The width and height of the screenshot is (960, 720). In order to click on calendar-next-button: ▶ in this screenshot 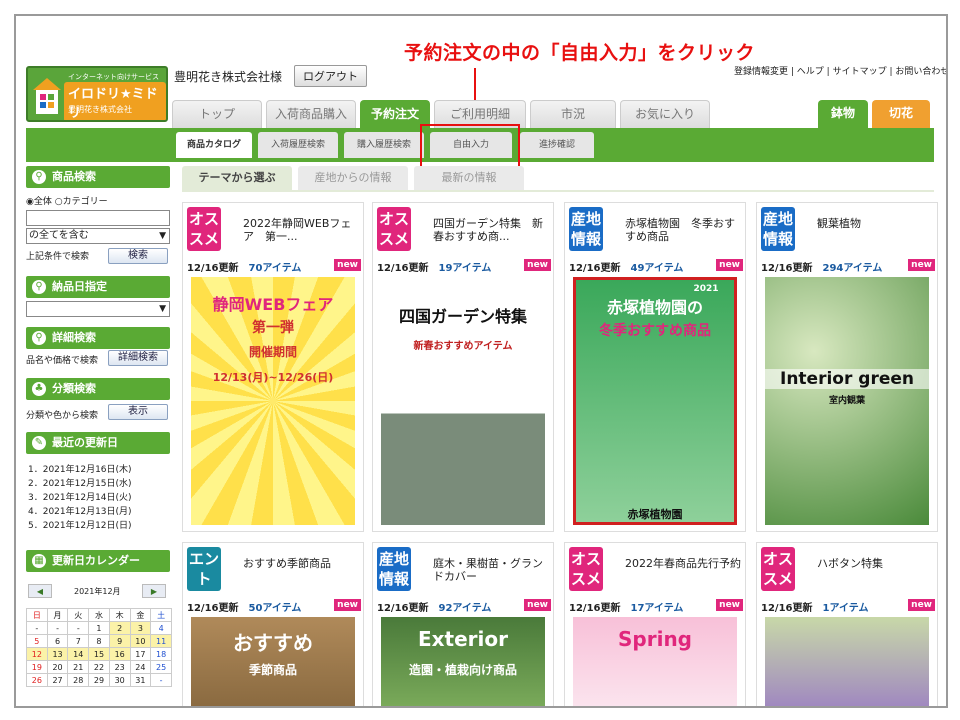, I will do `click(154, 591)`.